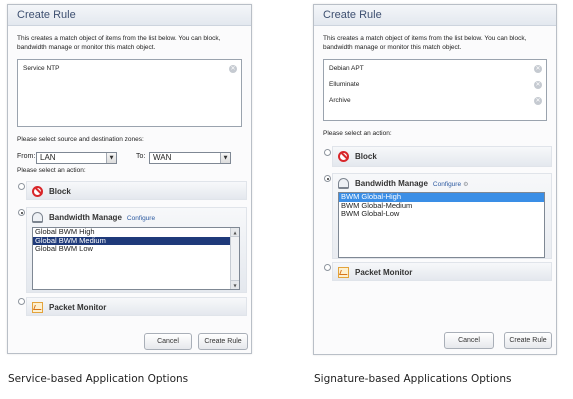 The width and height of the screenshot is (573, 399). Describe the element at coordinates (234, 258) in the screenshot. I see `scrollbar: ▲ ▼` at that location.